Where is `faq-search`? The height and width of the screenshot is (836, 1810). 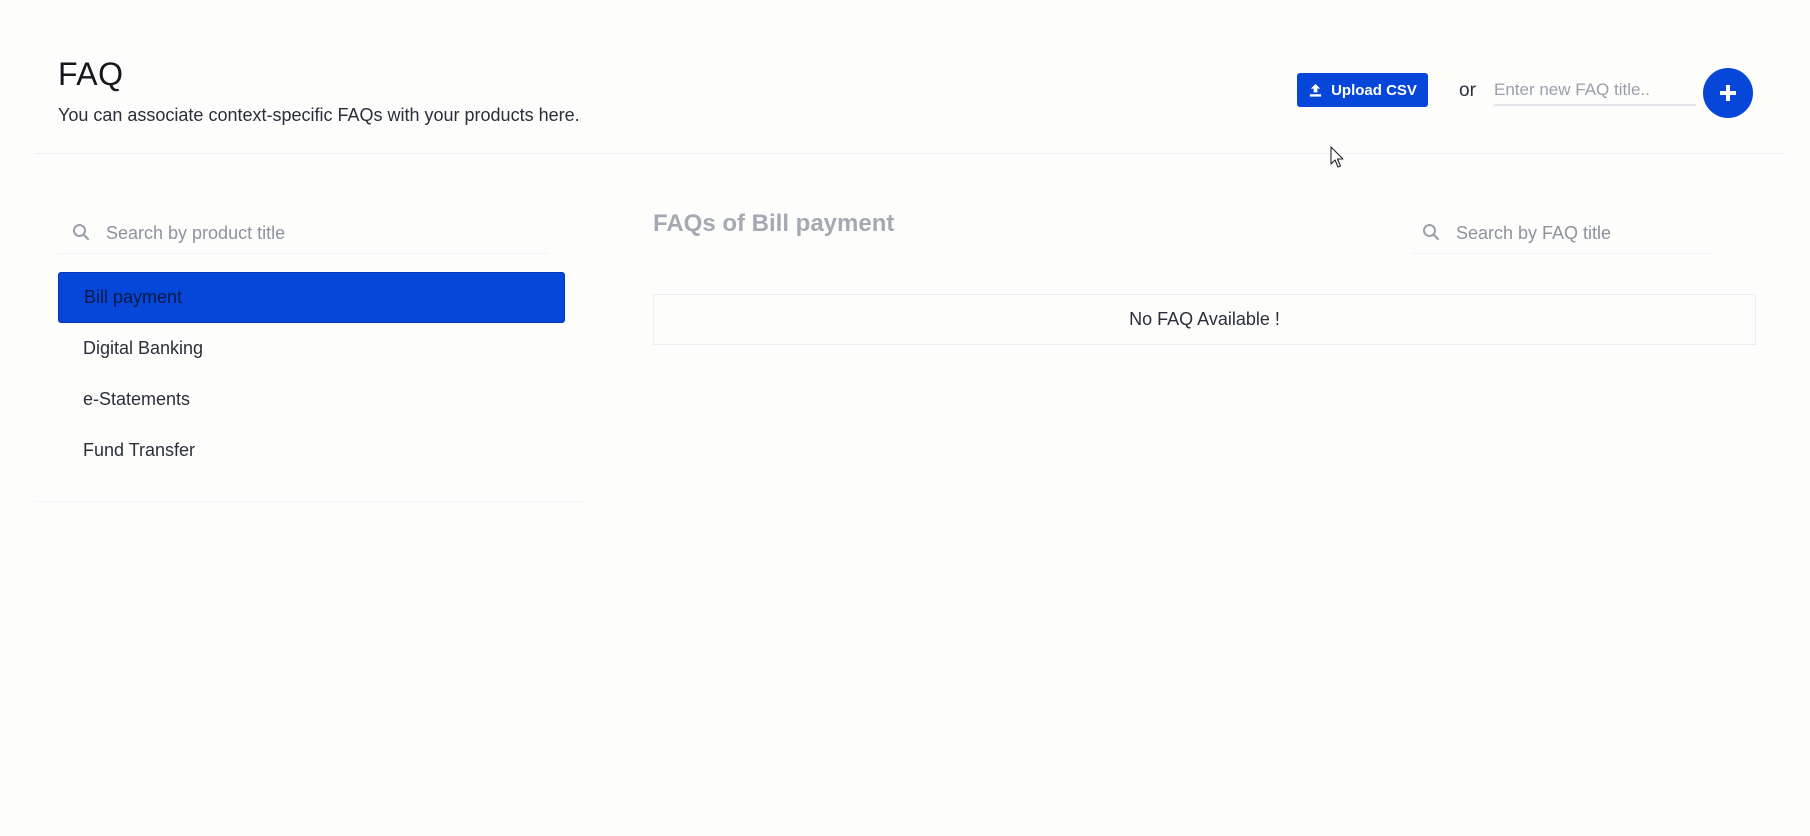 faq-search is located at coordinates (1562, 233).